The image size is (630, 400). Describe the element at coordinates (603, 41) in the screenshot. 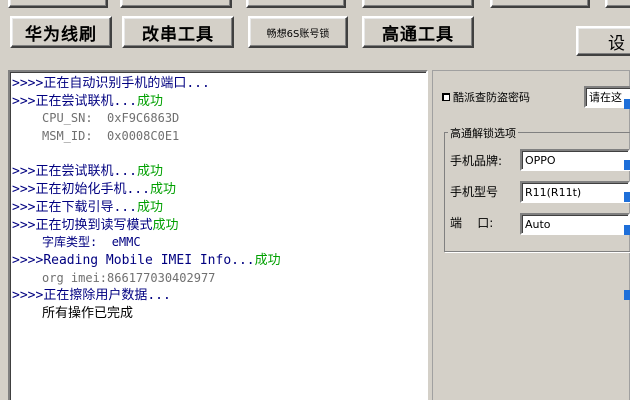

I see `settings-button: 设` at that location.